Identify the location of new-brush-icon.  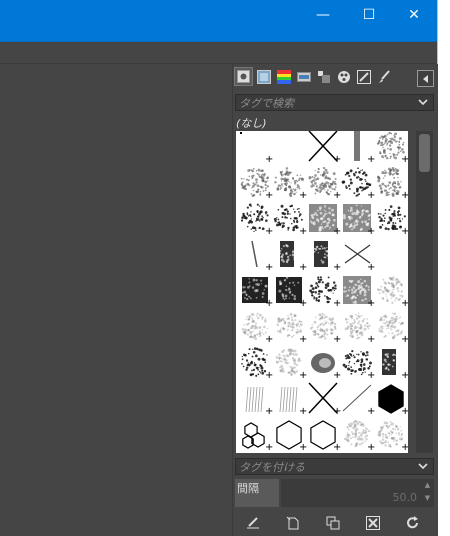
(293, 523).